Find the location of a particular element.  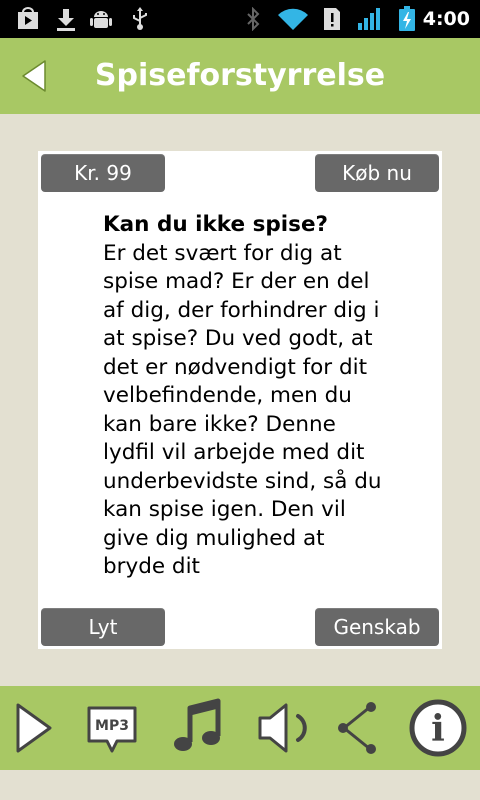

wifi-icon is located at coordinates (293, 19).